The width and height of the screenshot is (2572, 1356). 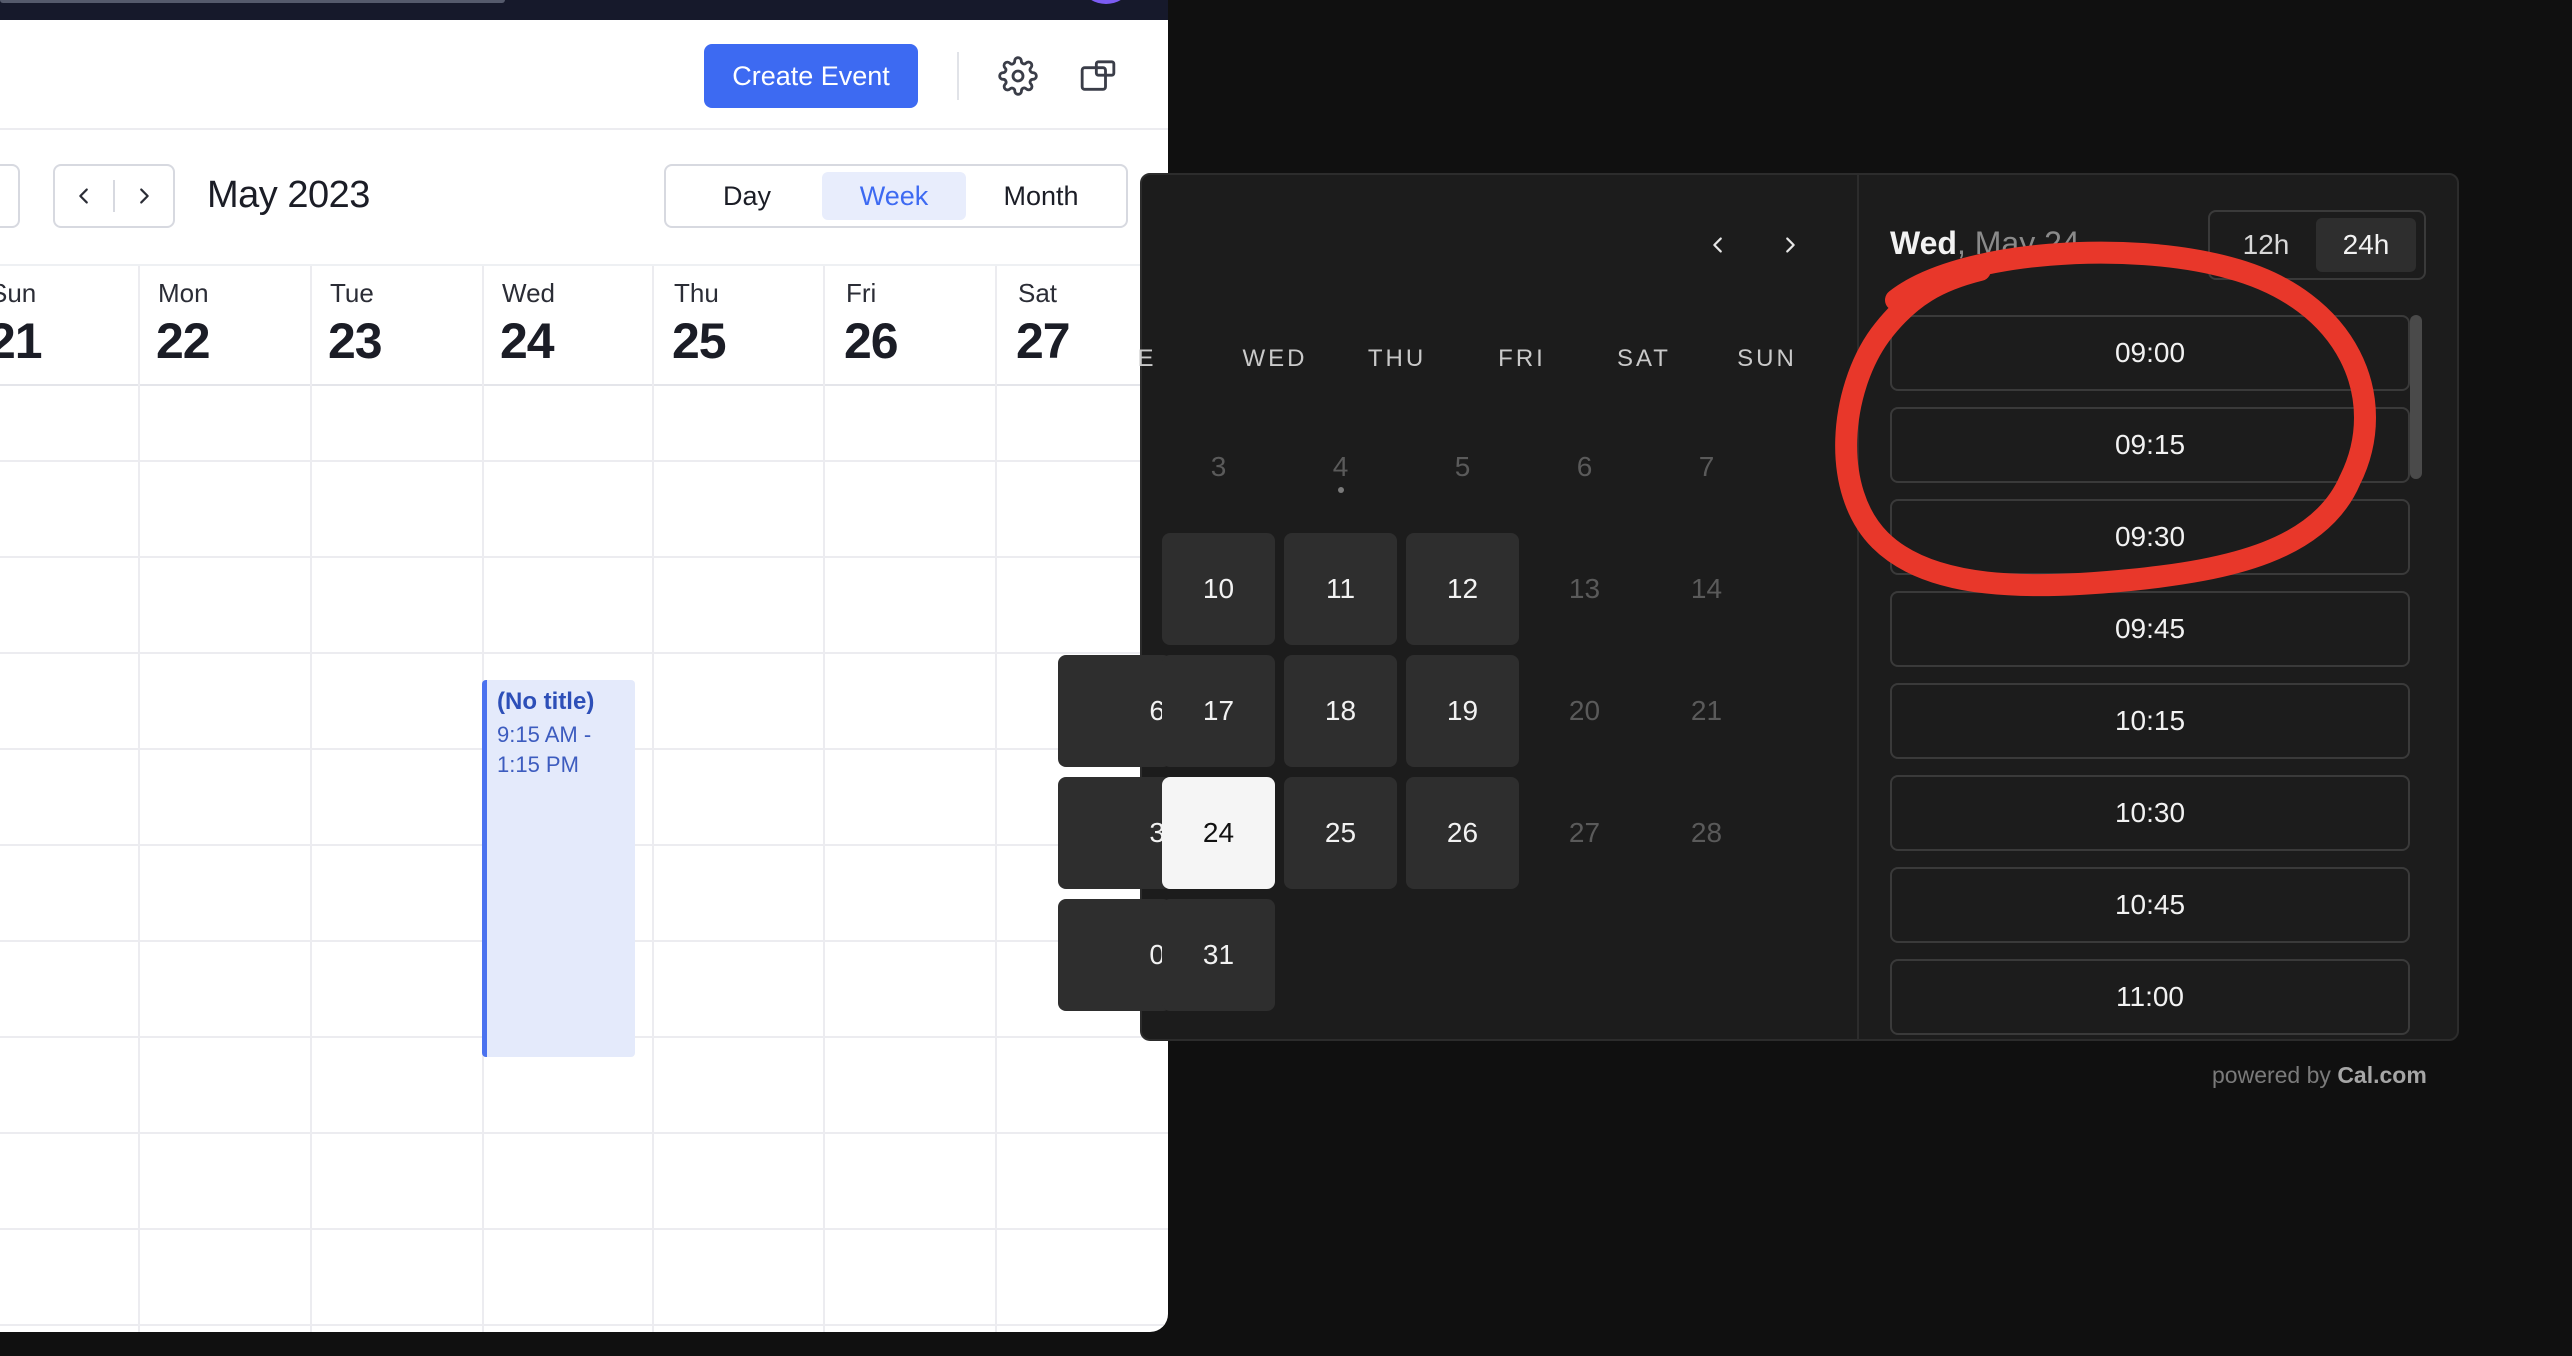 I want to click on day-header-tue: Tue 23, so click(x=397, y=326).